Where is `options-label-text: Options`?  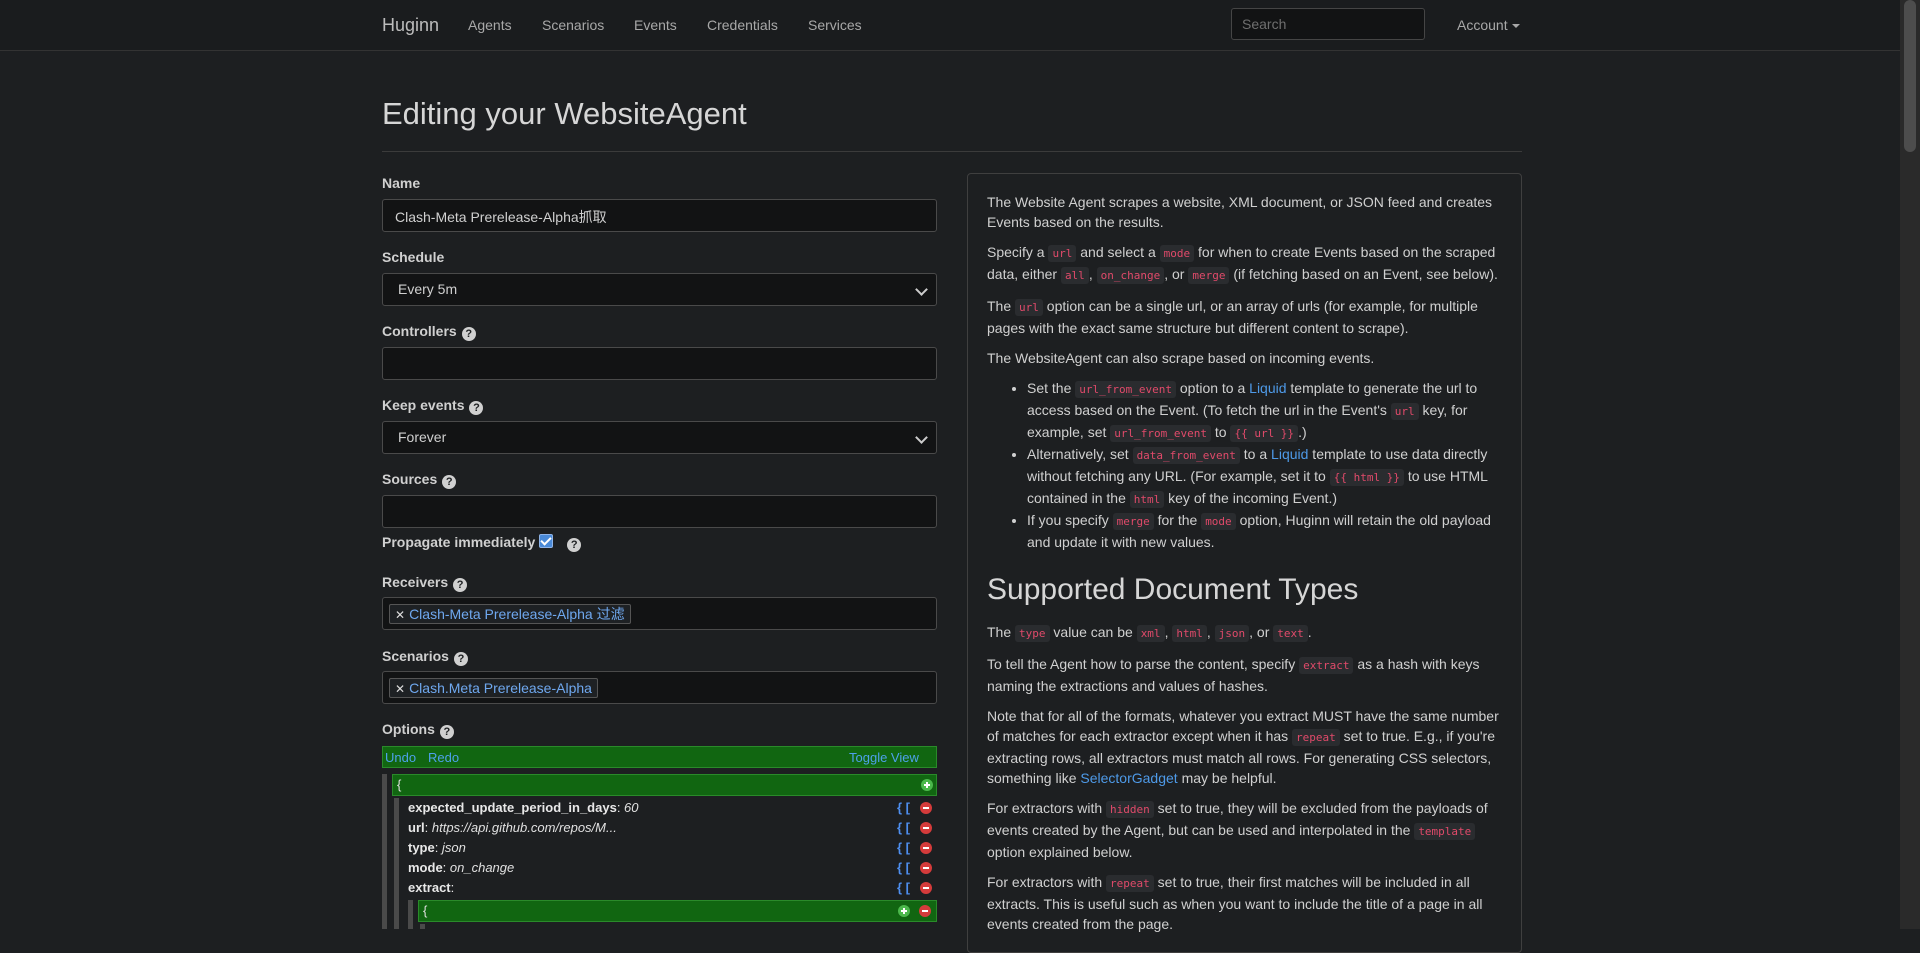 options-label-text: Options is located at coordinates (408, 729).